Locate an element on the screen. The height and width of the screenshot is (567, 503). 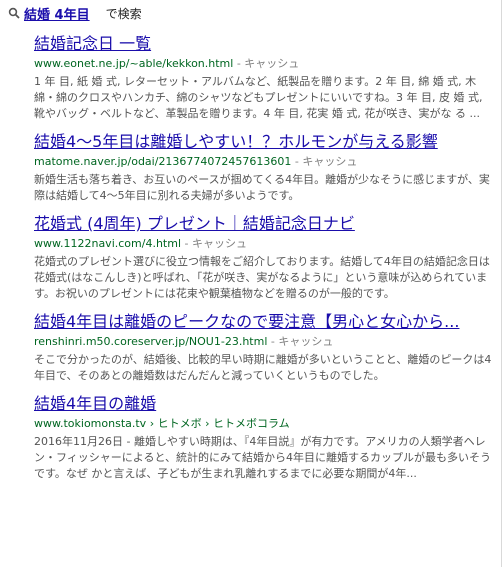
result-title-link: 結婚4年目の離婚 is located at coordinates (265, 404).